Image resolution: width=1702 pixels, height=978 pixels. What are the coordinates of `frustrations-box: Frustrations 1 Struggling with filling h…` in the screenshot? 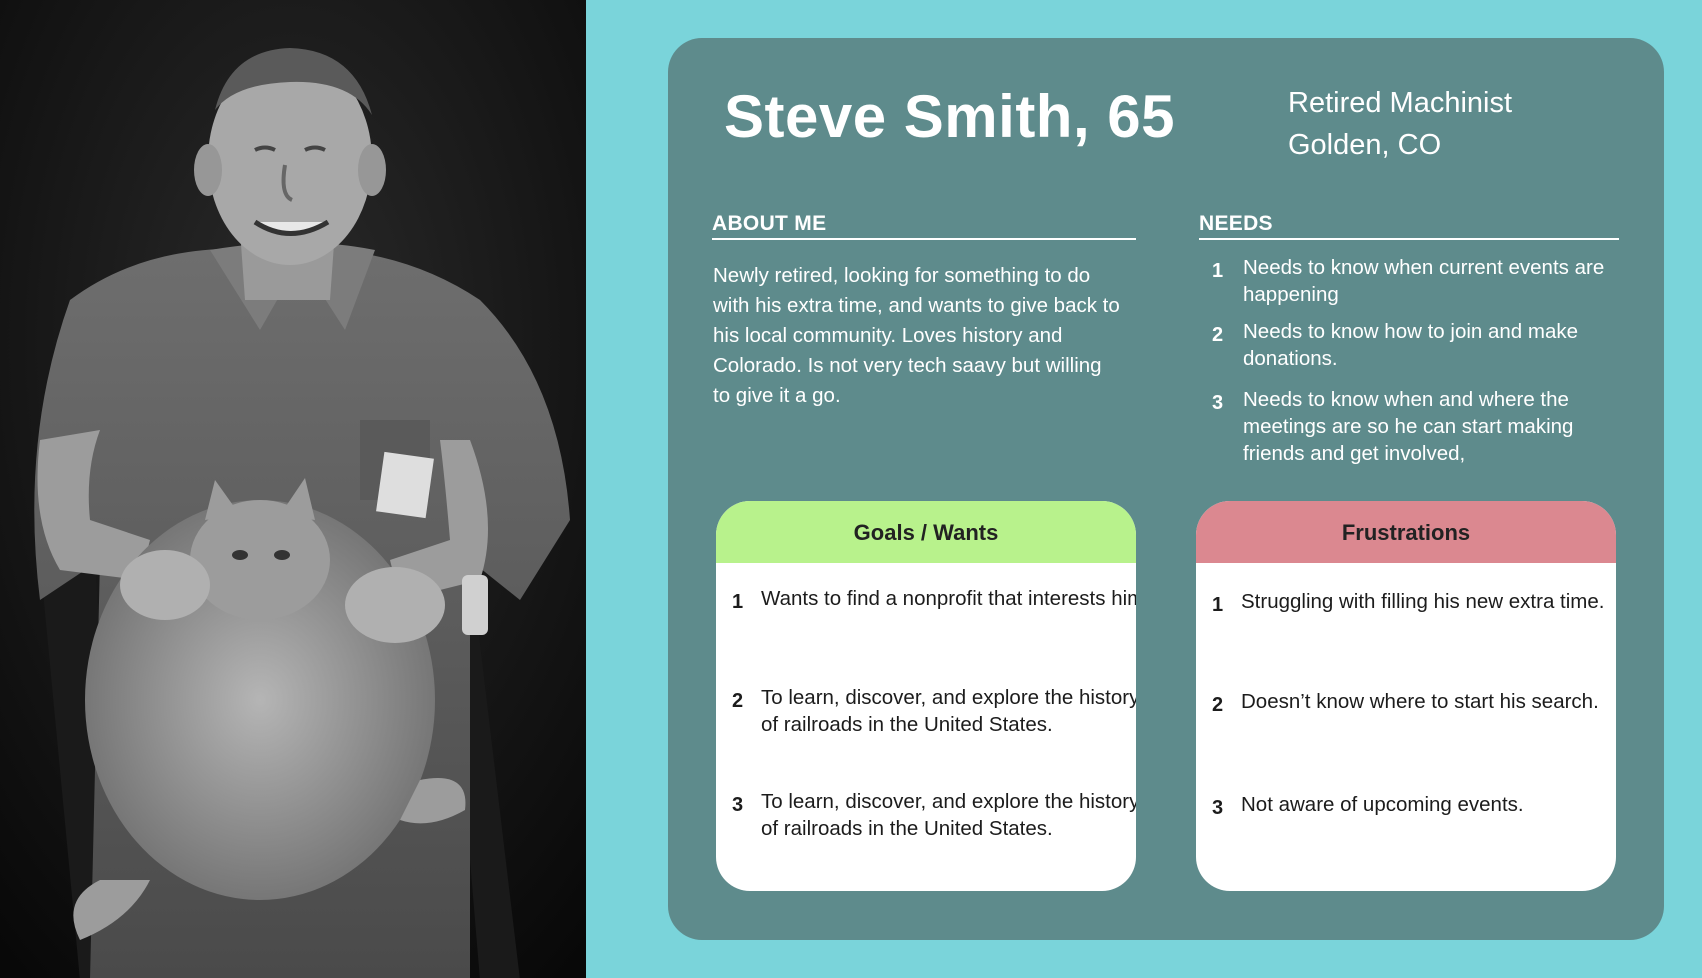 It's located at (1406, 696).